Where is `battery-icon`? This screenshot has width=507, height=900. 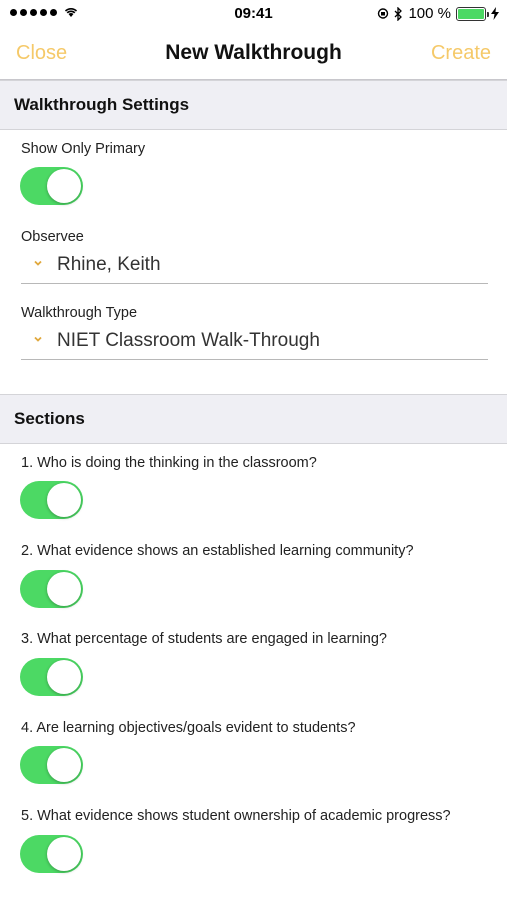 battery-icon is located at coordinates (472, 13).